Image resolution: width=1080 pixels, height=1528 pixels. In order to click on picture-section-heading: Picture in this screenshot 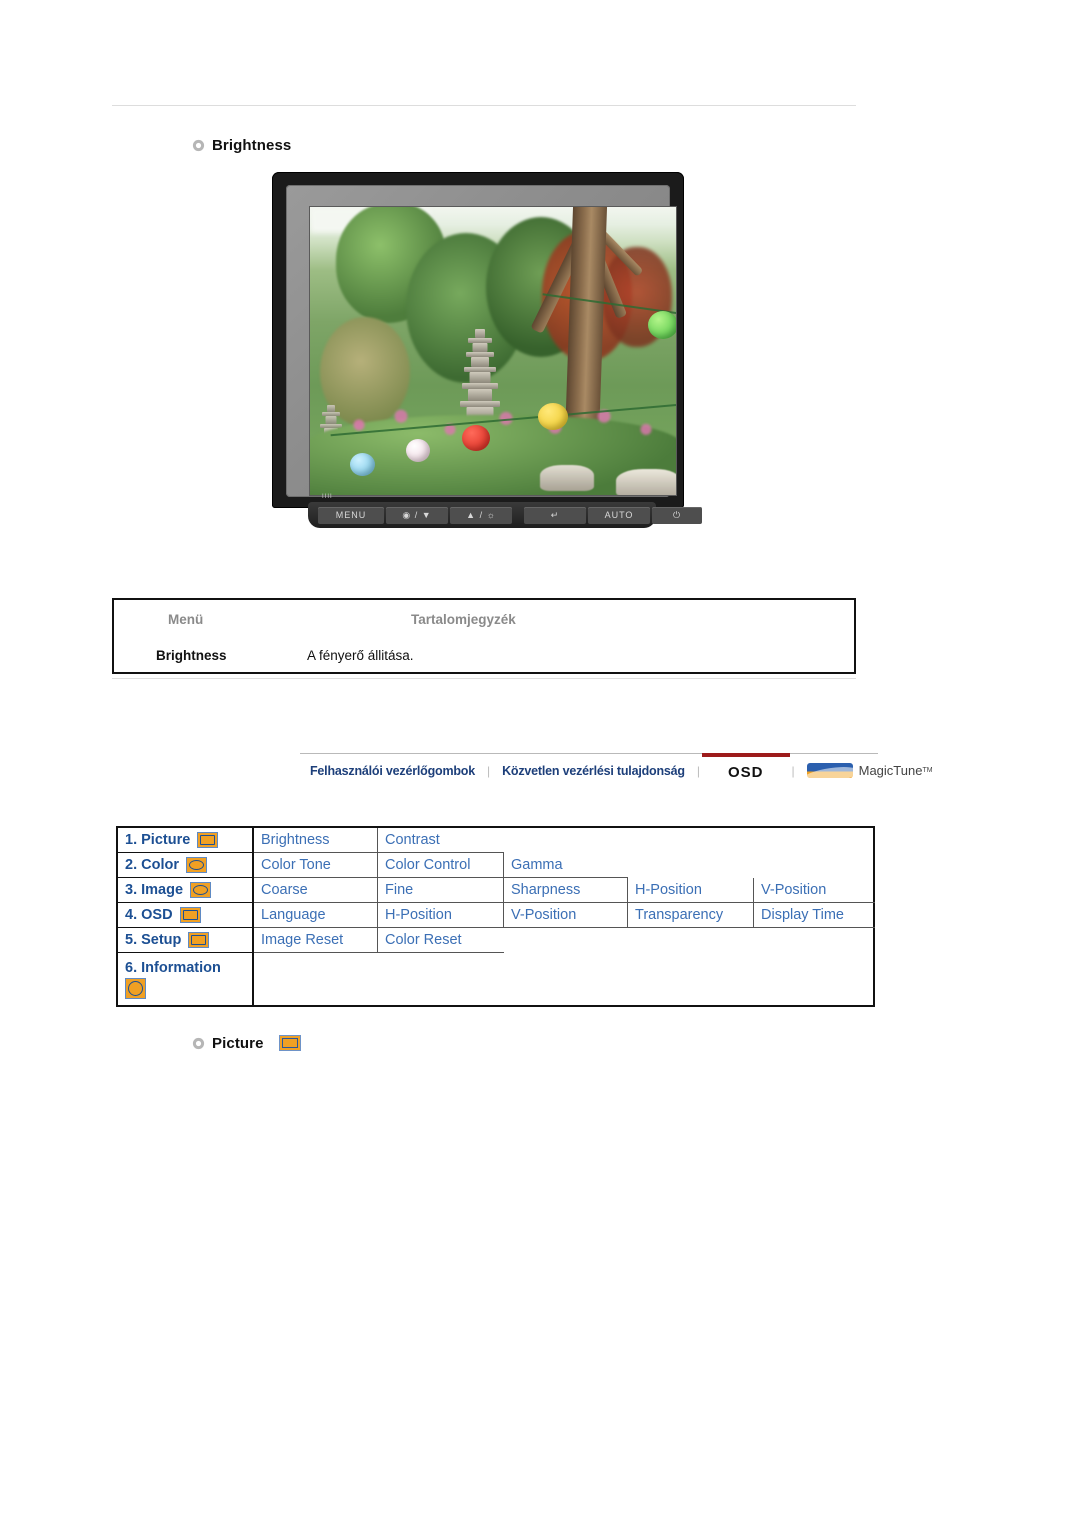, I will do `click(246, 1043)`.